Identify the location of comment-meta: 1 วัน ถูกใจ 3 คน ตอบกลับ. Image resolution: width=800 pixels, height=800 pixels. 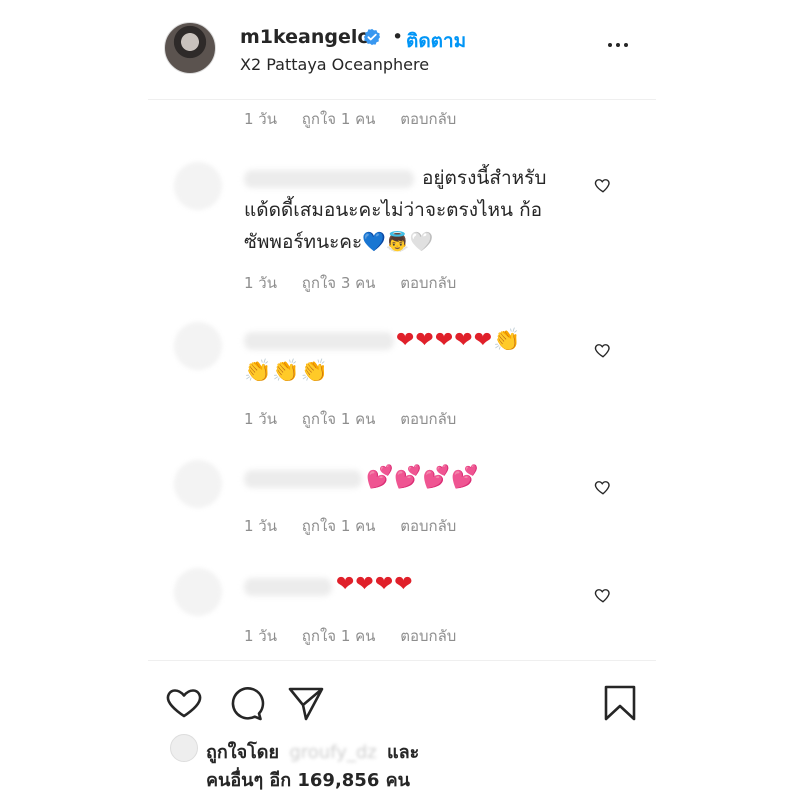
(360, 283).